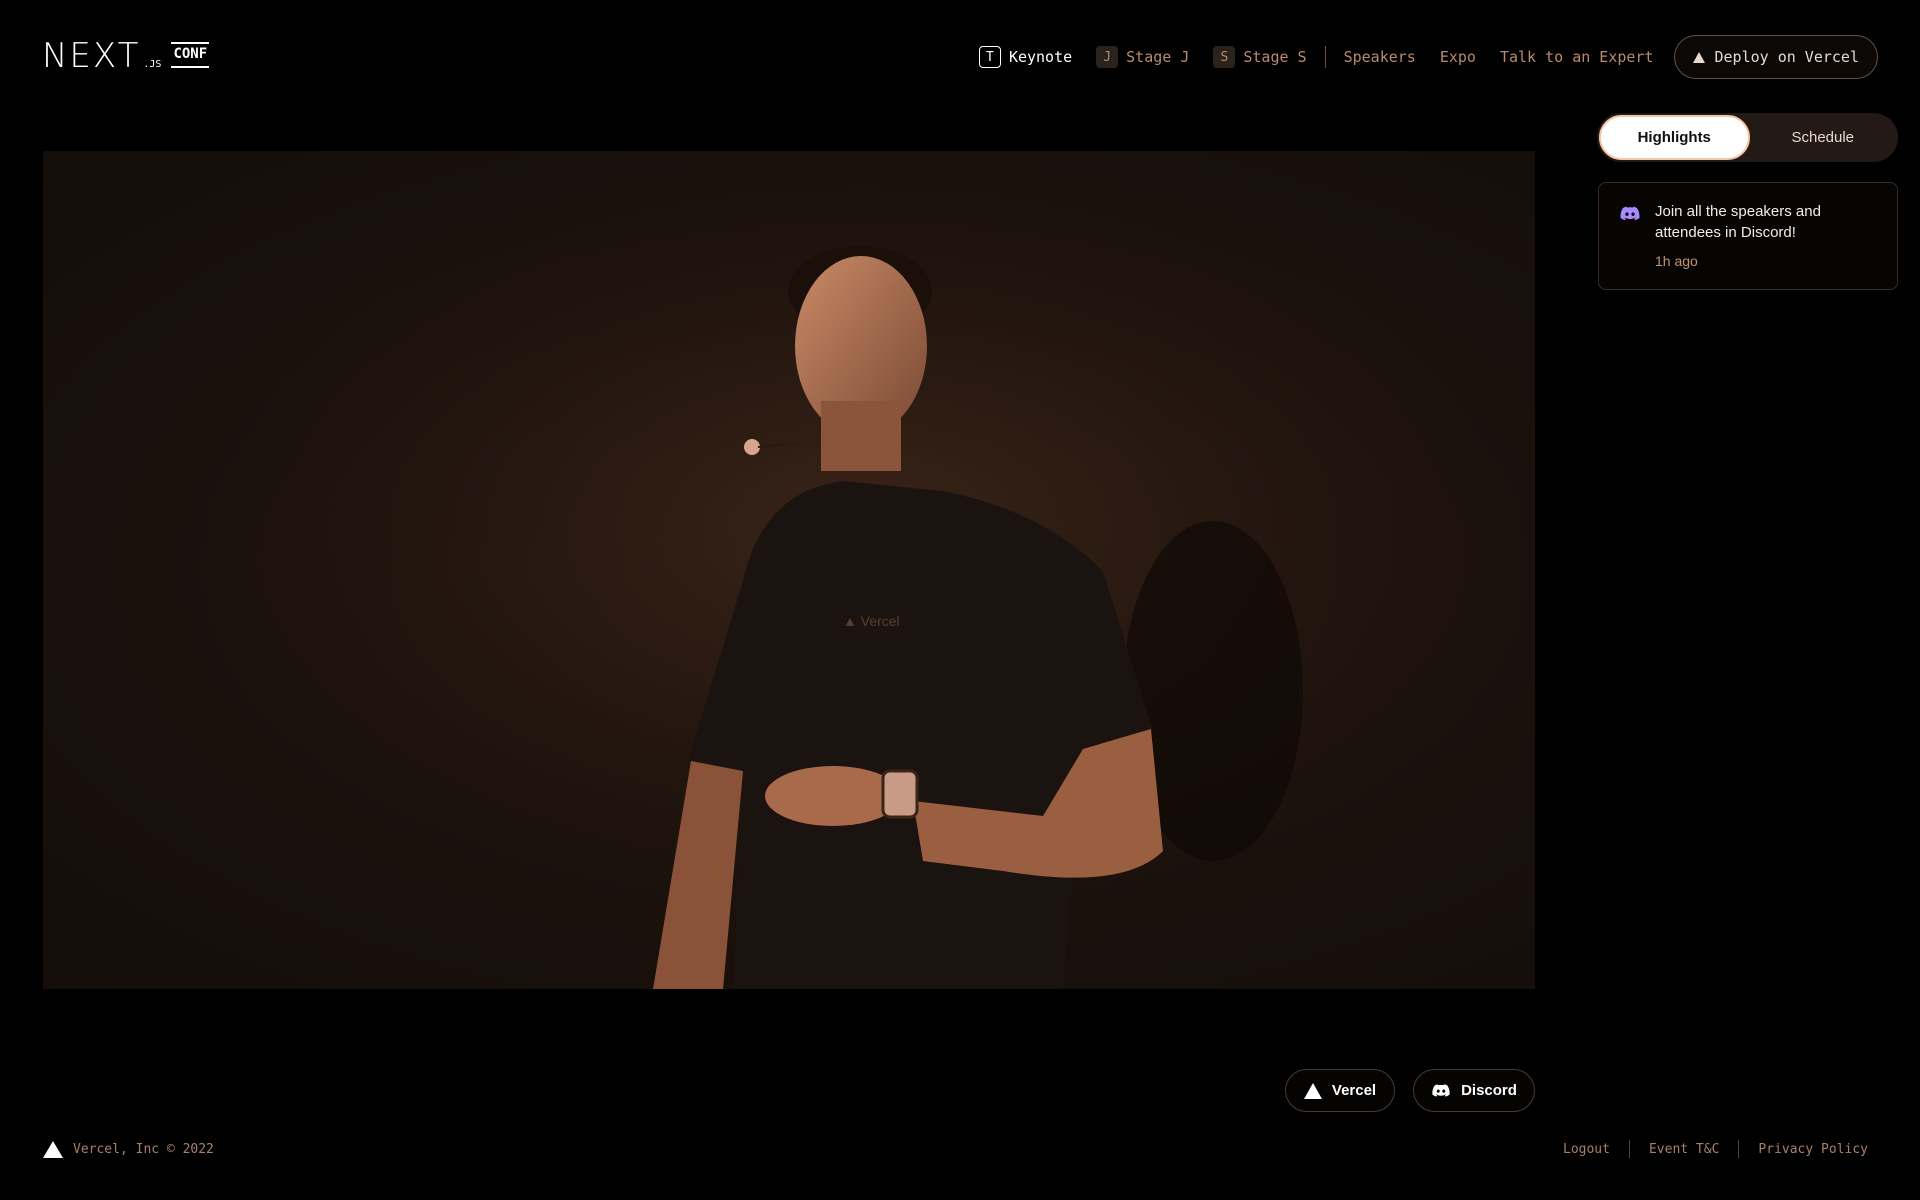 This screenshot has width=1920, height=1200. I want to click on deploy-on-vercel-button: Deploy on Vercel, so click(1775, 57).